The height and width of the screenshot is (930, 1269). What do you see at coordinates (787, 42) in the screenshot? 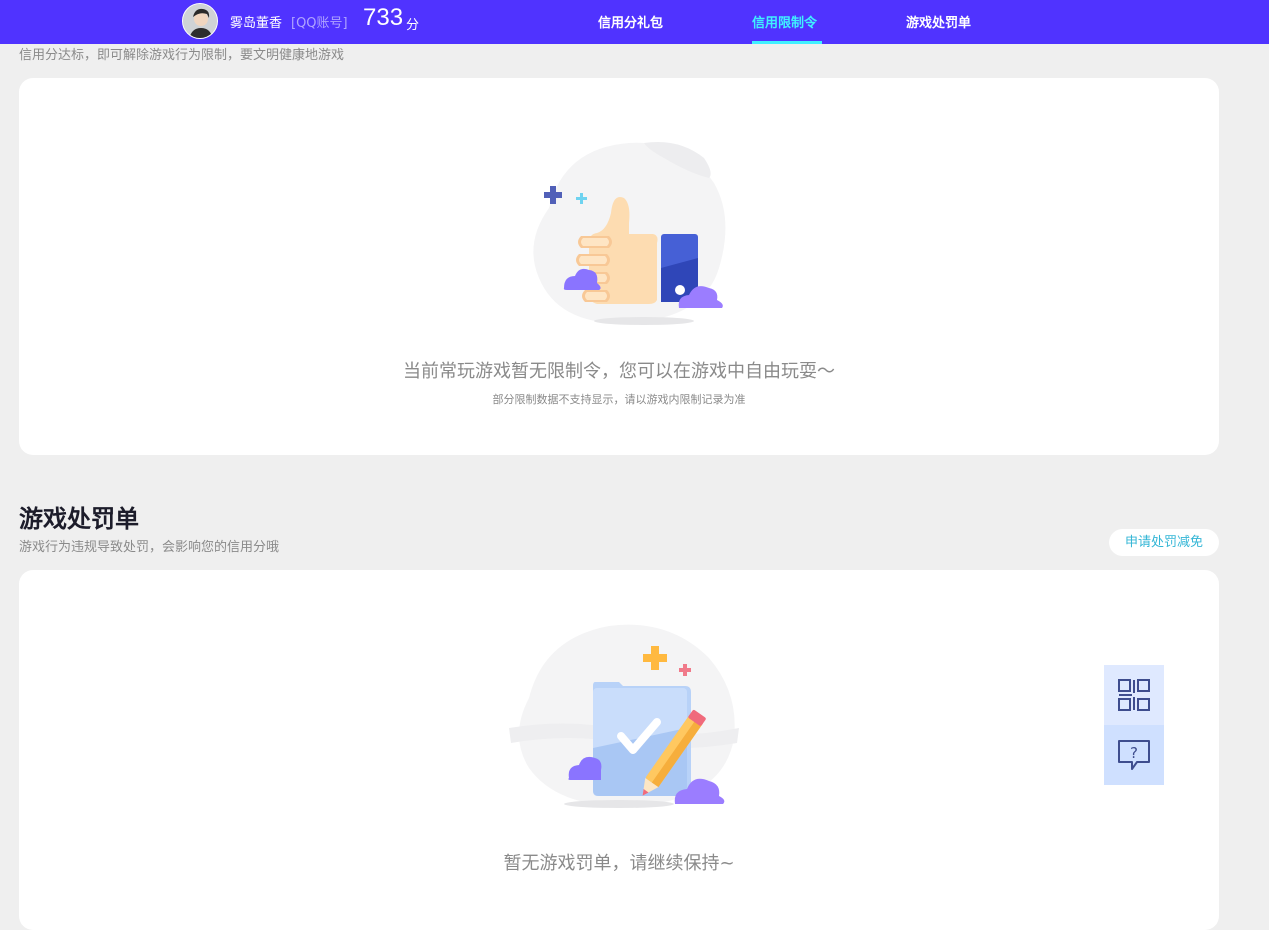
I see `active-tab-indicator` at bounding box center [787, 42].